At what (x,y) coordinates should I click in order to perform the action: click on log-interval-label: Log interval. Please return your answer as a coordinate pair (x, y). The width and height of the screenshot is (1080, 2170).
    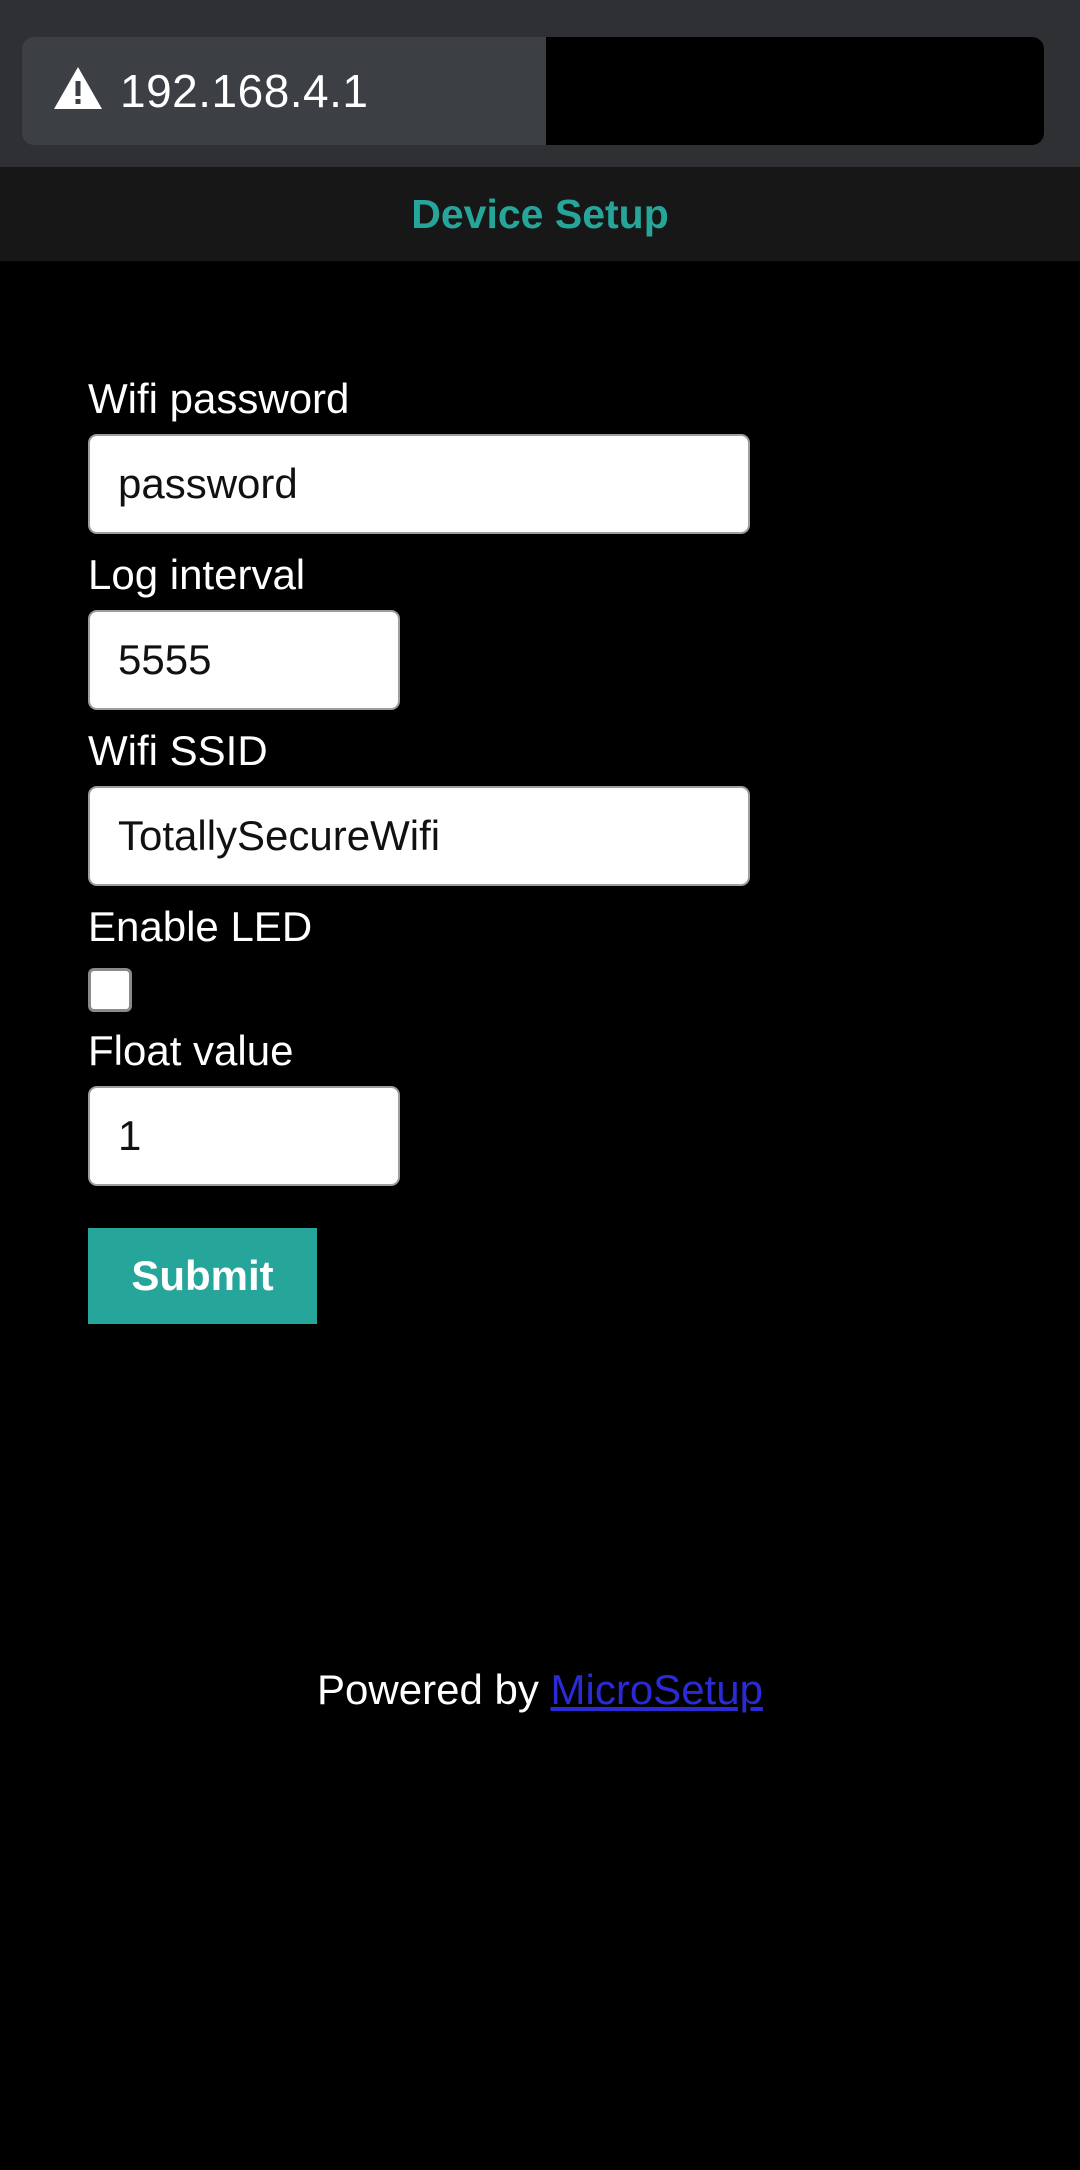
    Looking at the image, I should click on (197, 574).